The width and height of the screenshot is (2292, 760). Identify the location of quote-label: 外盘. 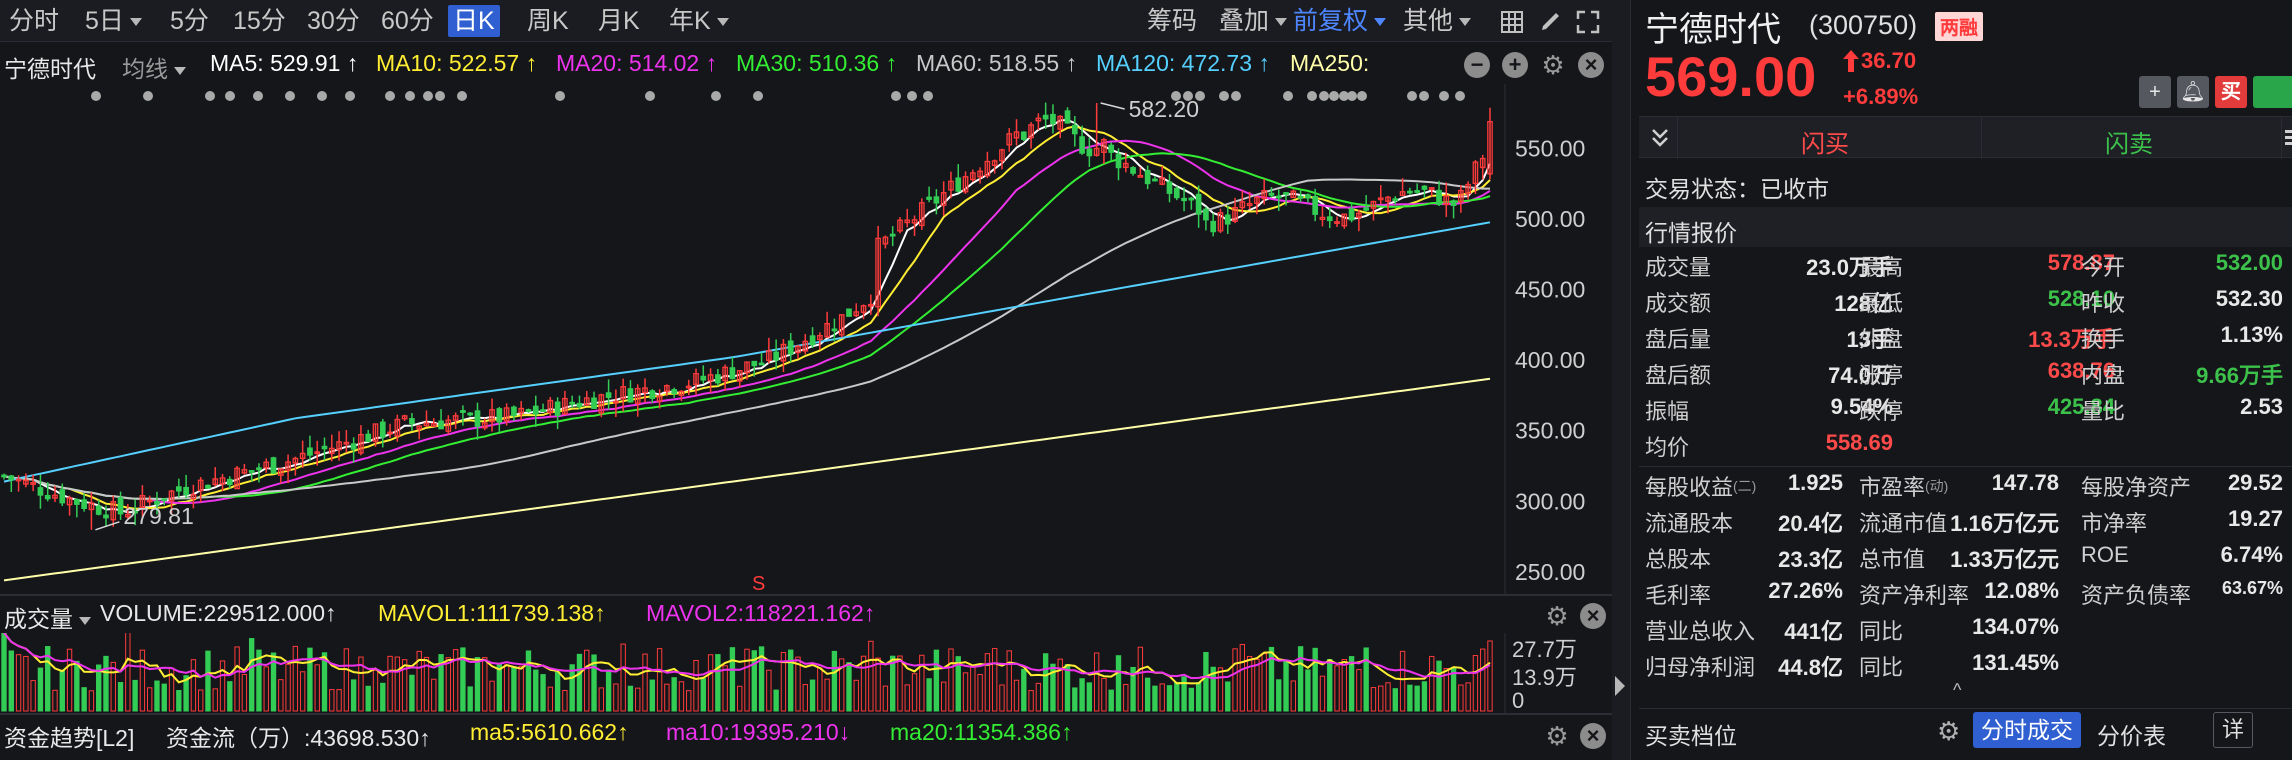
(1881, 339).